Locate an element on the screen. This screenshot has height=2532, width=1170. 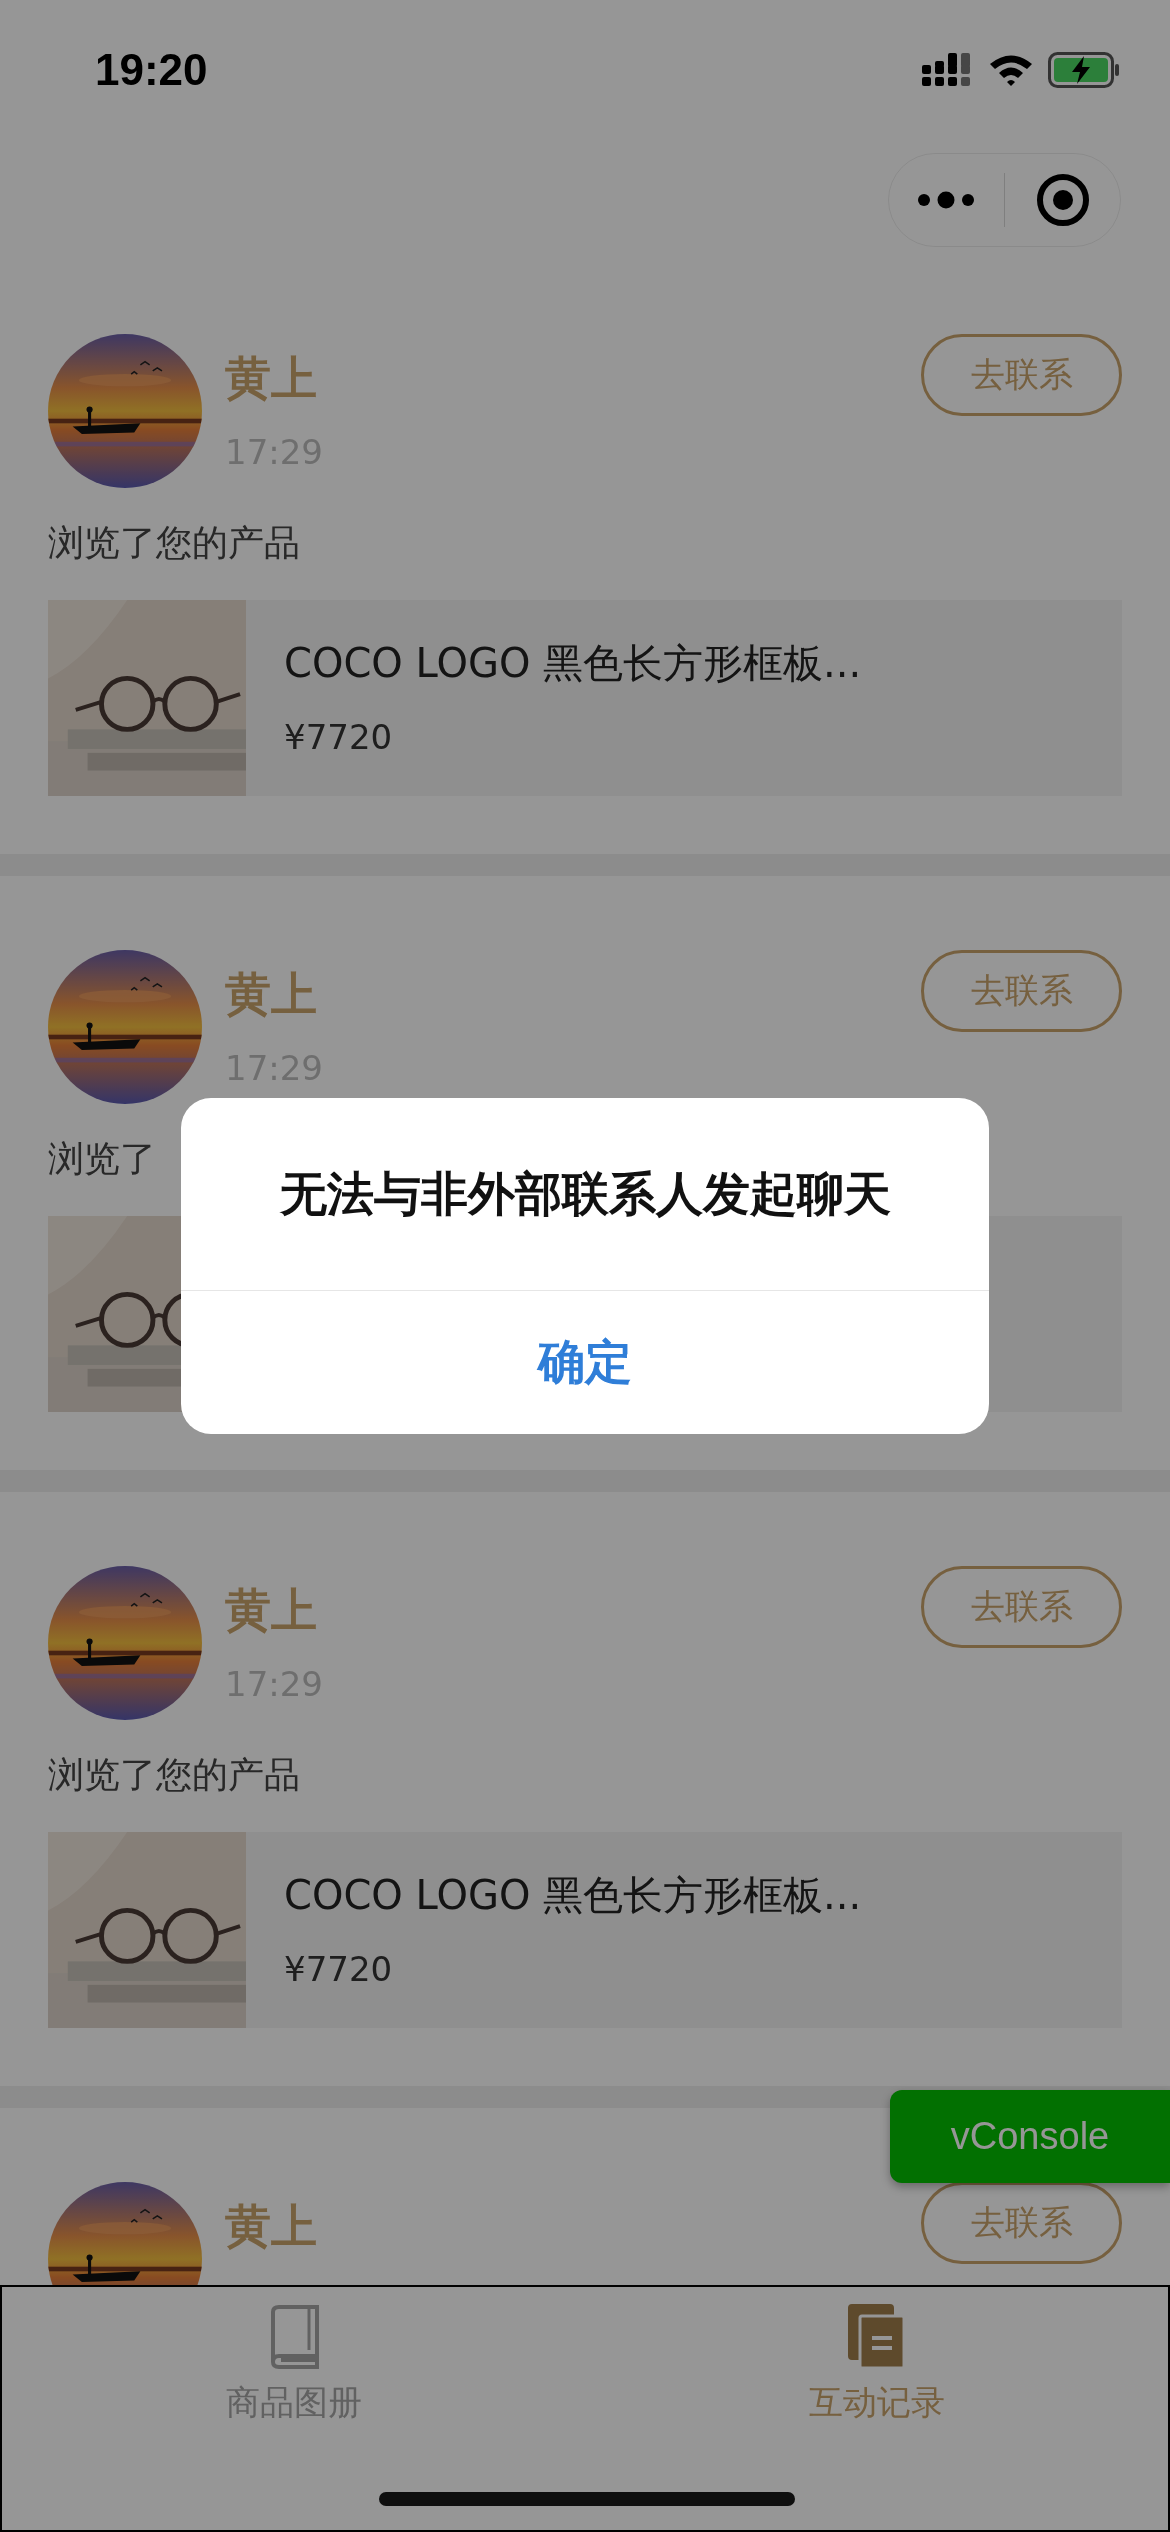
target-icon is located at coordinates (1062, 200).